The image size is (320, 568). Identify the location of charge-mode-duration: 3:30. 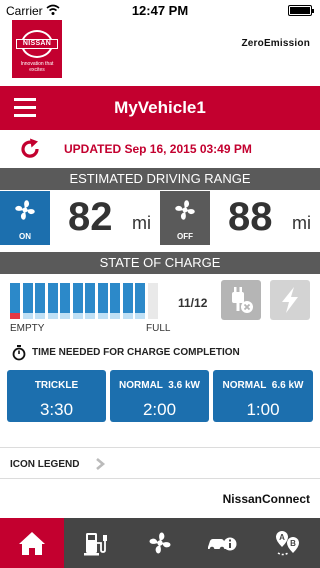
(56, 409).